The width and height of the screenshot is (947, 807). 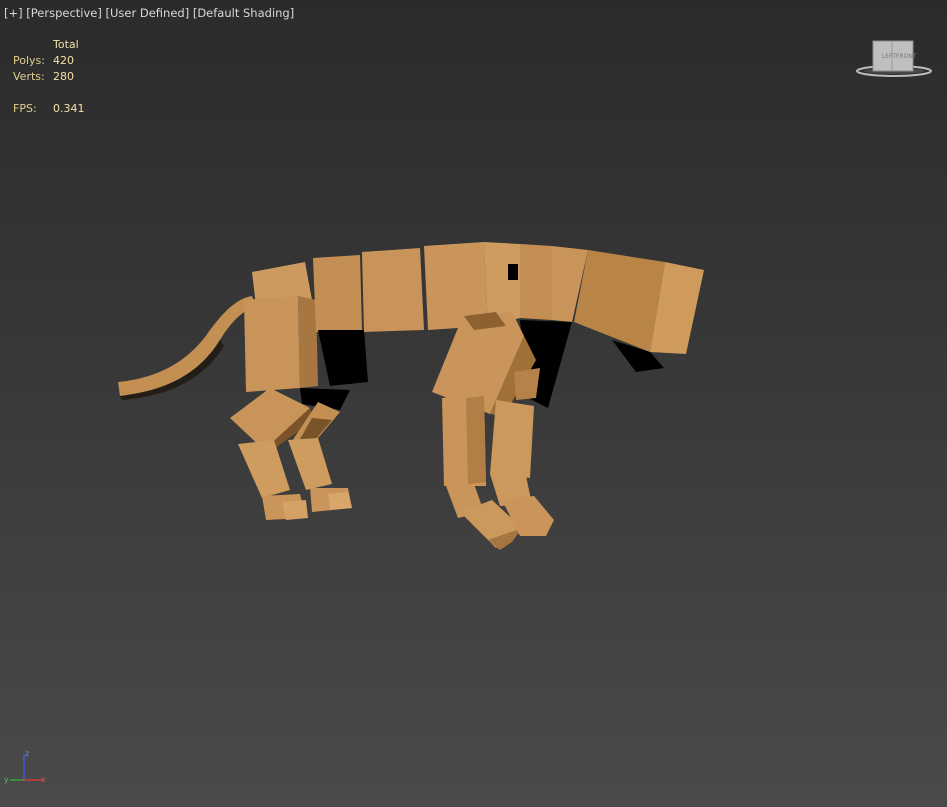 What do you see at coordinates (264, 469) in the screenshot?
I see `rear-left-shin` at bounding box center [264, 469].